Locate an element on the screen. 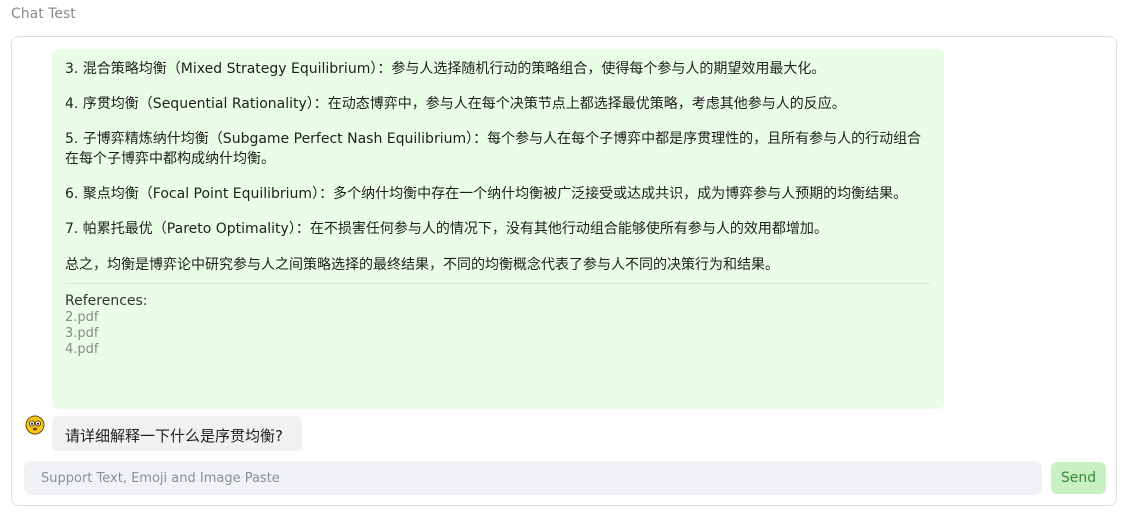  reference-link: 3.pdf is located at coordinates (498, 334).